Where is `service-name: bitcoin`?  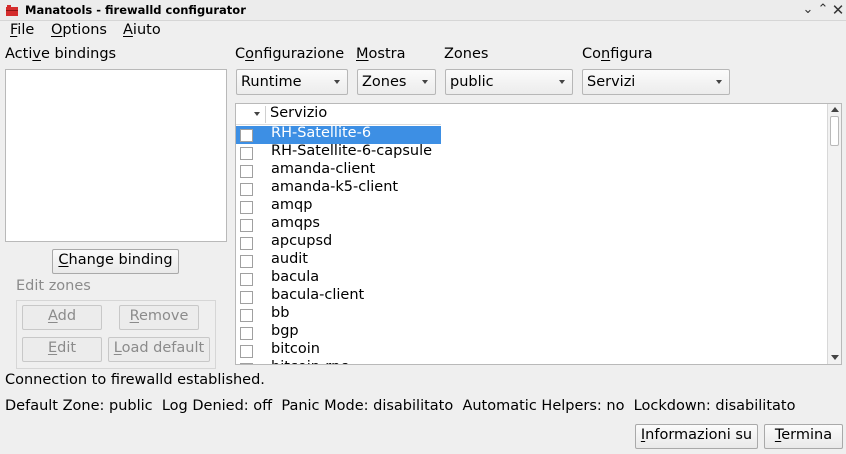
service-name: bitcoin is located at coordinates (295, 349).